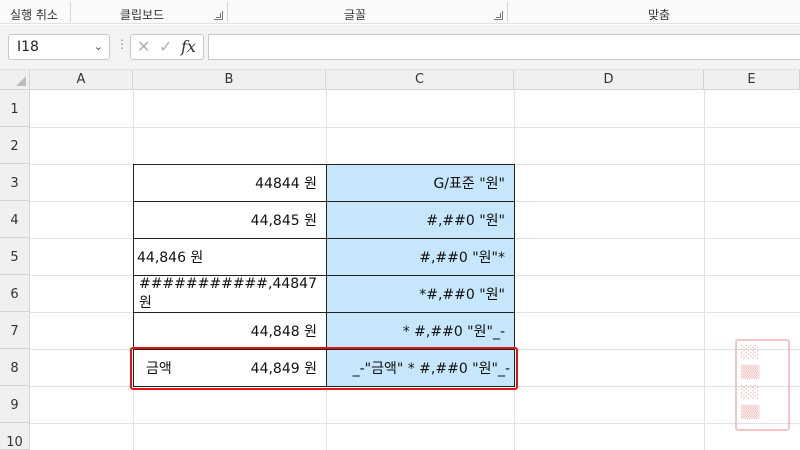 The width and height of the screenshot is (800, 450). I want to click on ribbon-group-font: 글꼴, so click(355, 15).